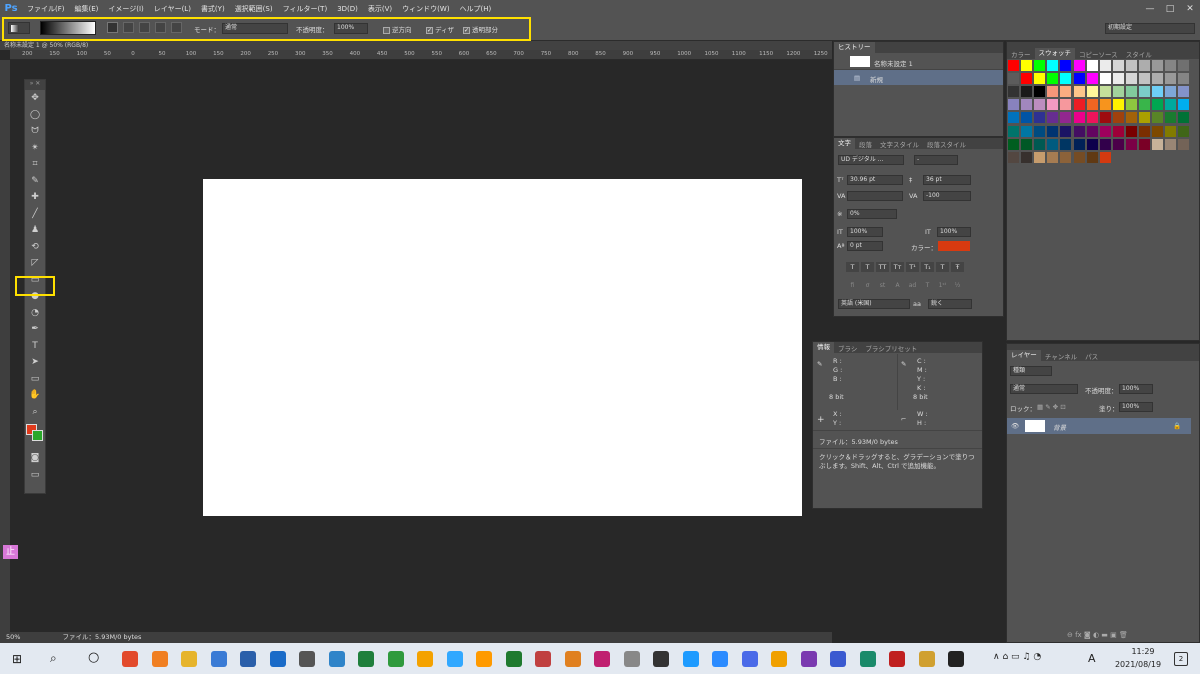 This screenshot has height=674, width=1200. What do you see at coordinates (35, 131) in the screenshot?
I see `lasso-tool-icon: ᗢ` at bounding box center [35, 131].